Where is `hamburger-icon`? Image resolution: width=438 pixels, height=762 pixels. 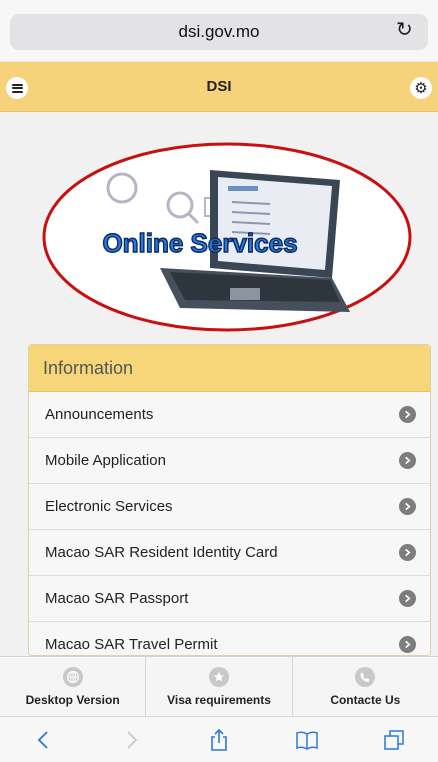 hamburger-icon is located at coordinates (17, 88).